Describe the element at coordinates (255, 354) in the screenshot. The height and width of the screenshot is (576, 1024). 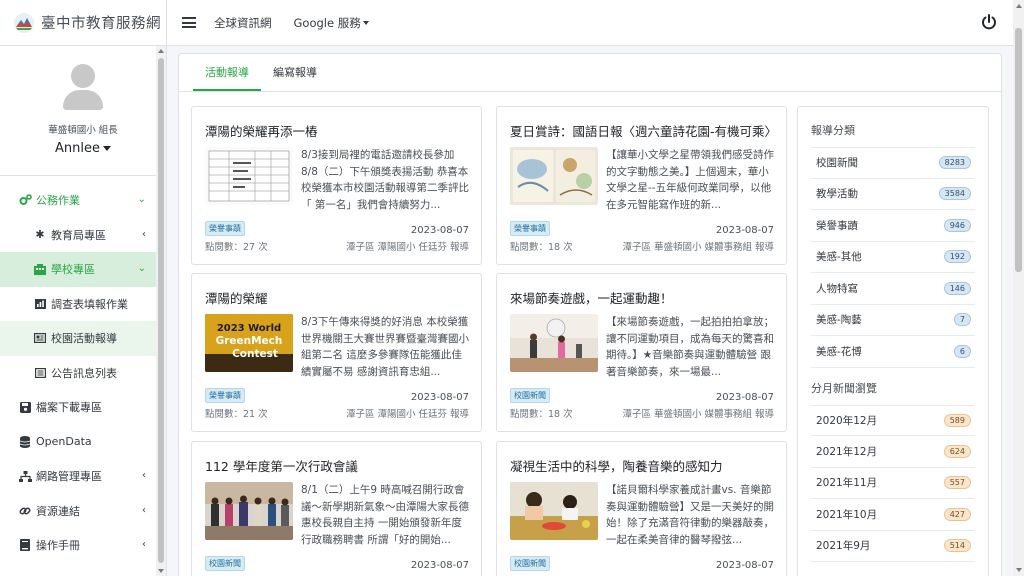
I see `contest-line3: Contest` at that location.